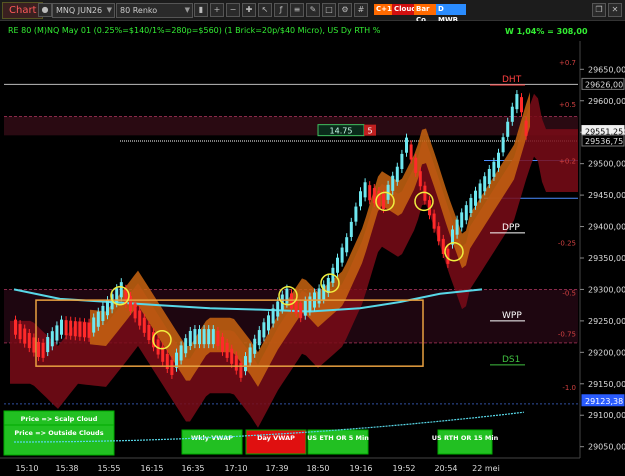 This screenshot has width=625, height=476. Describe the element at coordinates (445, 468) in the screenshot. I see `x-tick-label: 20:54` at that location.